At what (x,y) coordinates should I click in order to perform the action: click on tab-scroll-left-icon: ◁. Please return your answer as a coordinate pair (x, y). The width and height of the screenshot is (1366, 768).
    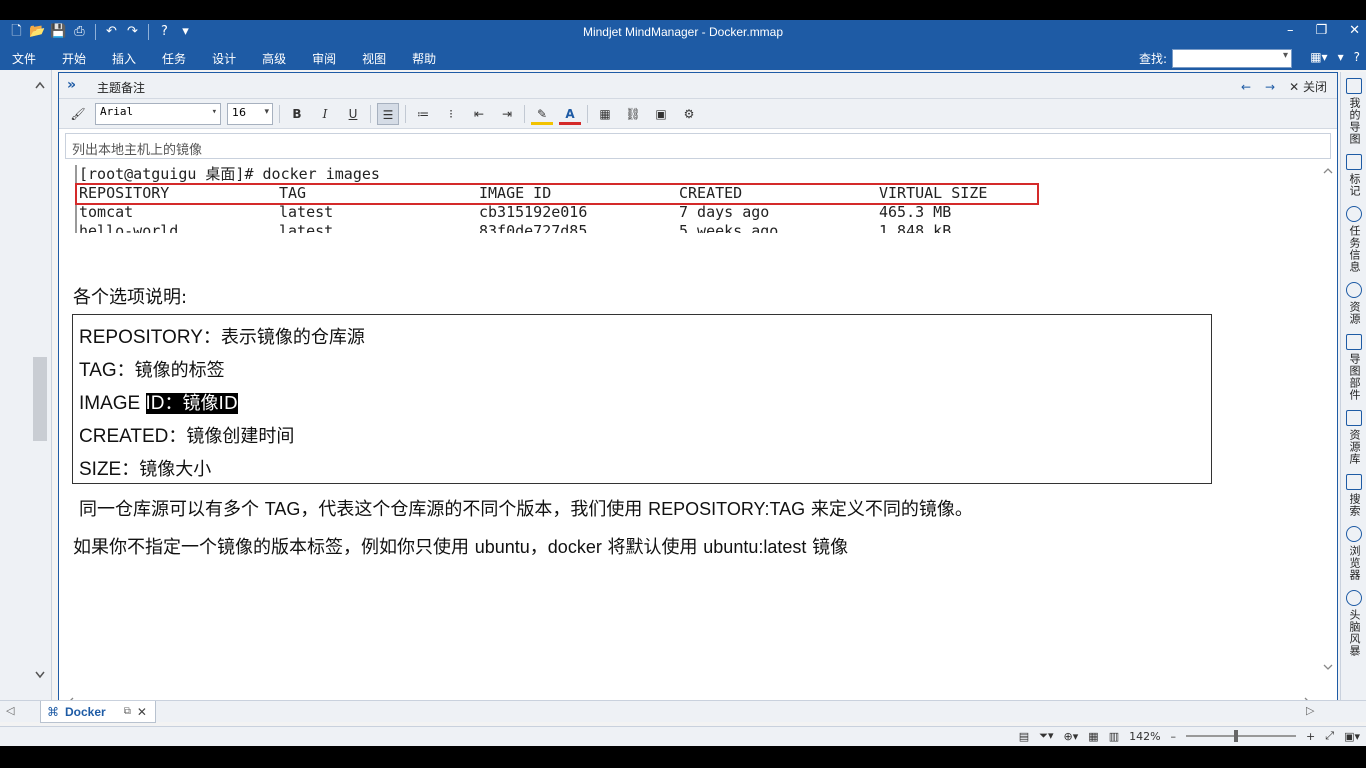
    Looking at the image, I should click on (10, 710).